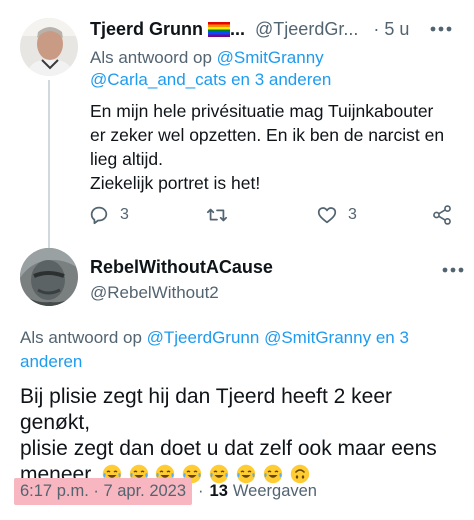  I want to click on tweet-meta: 6:17 p.m. · 7 apr. 2023 · 13 Weergaven, so click(165, 491).